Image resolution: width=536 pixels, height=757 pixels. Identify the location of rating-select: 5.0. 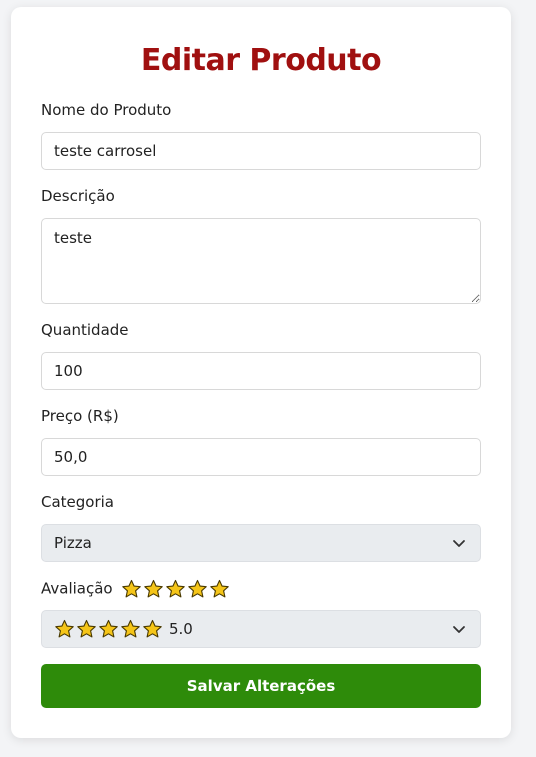
(261, 629).